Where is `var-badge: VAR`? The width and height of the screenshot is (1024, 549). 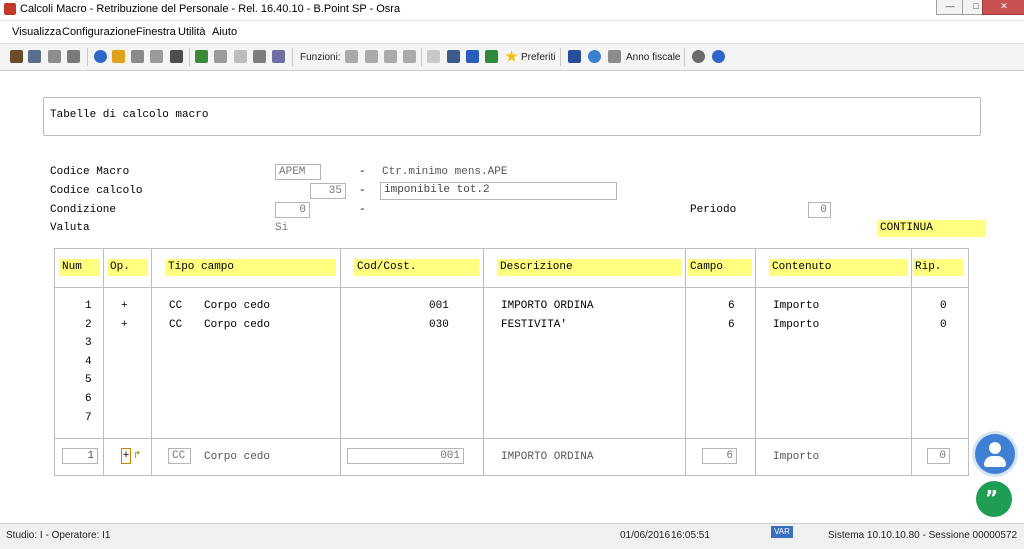 var-badge: VAR is located at coordinates (782, 532).